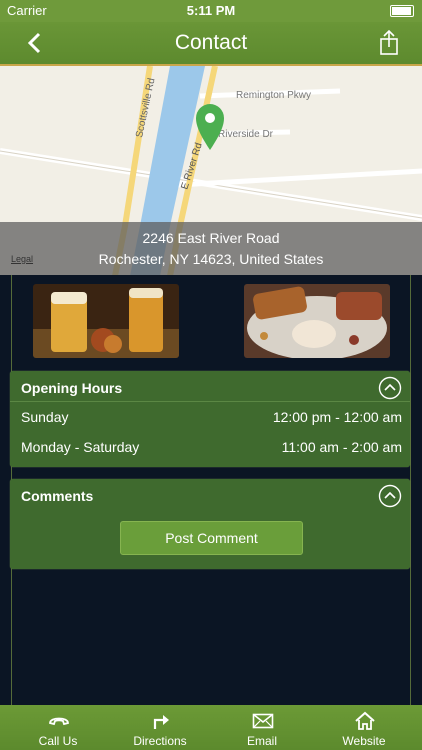  I want to click on street-label: Remington Pkwy, so click(273, 95).